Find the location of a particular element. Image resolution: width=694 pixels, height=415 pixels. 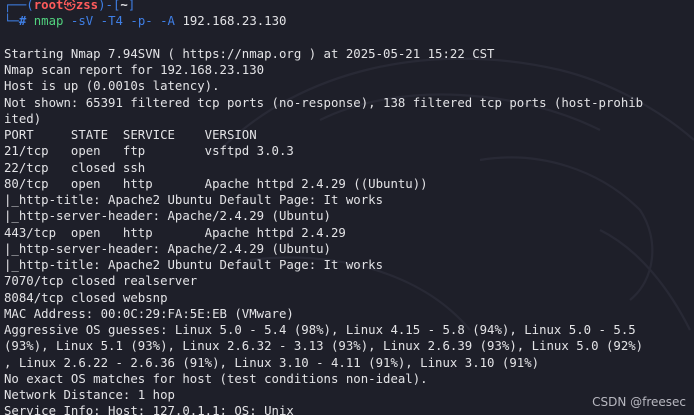

prompt-line-2: └─# nmap -sV -T4 -p- -A 192.168.23.130 is located at coordinates (348, 21).